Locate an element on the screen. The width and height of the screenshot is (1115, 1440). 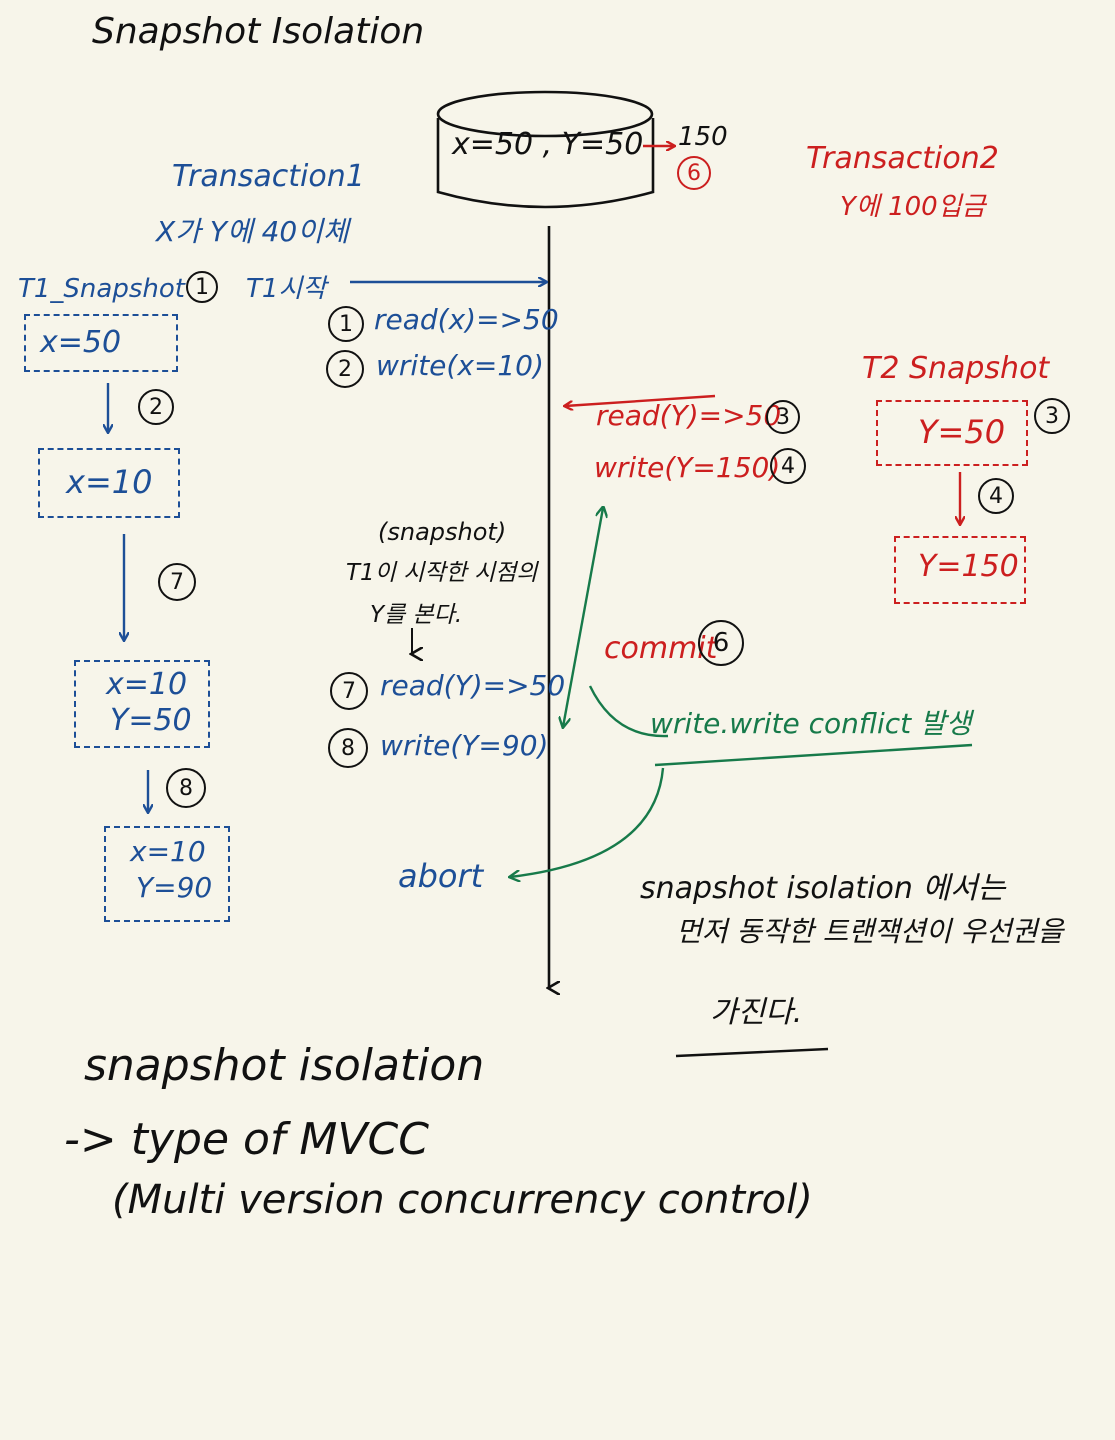
t1-step-8: 8 is located at coordinates (186, 788).